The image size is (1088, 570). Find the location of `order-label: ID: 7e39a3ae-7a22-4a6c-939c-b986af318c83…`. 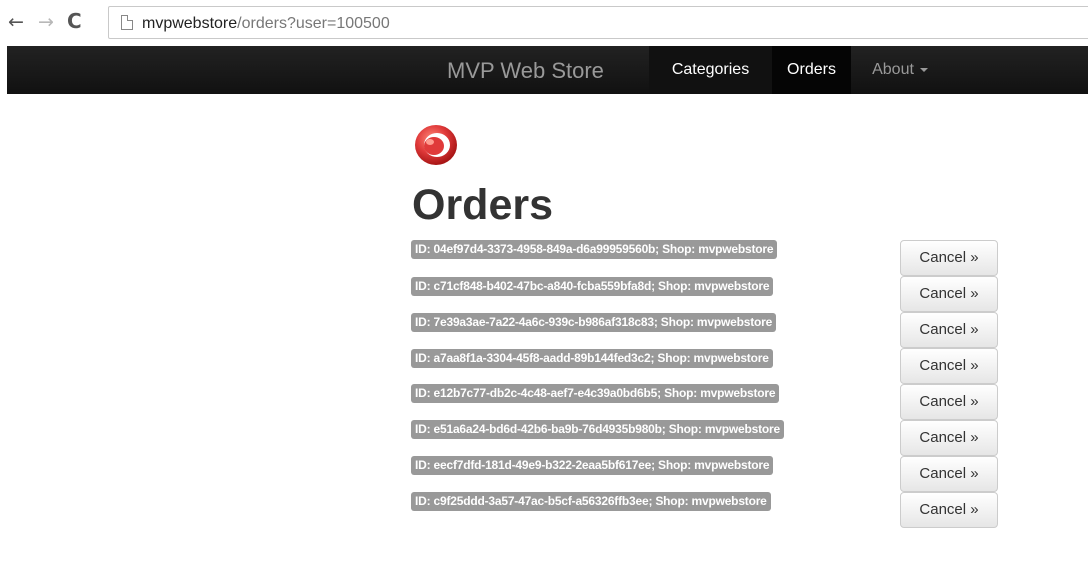

order-label: ID: 7e39a3ae-7a22-4a6c-939c-b986af318c83… is located at coordinates (594, 322).